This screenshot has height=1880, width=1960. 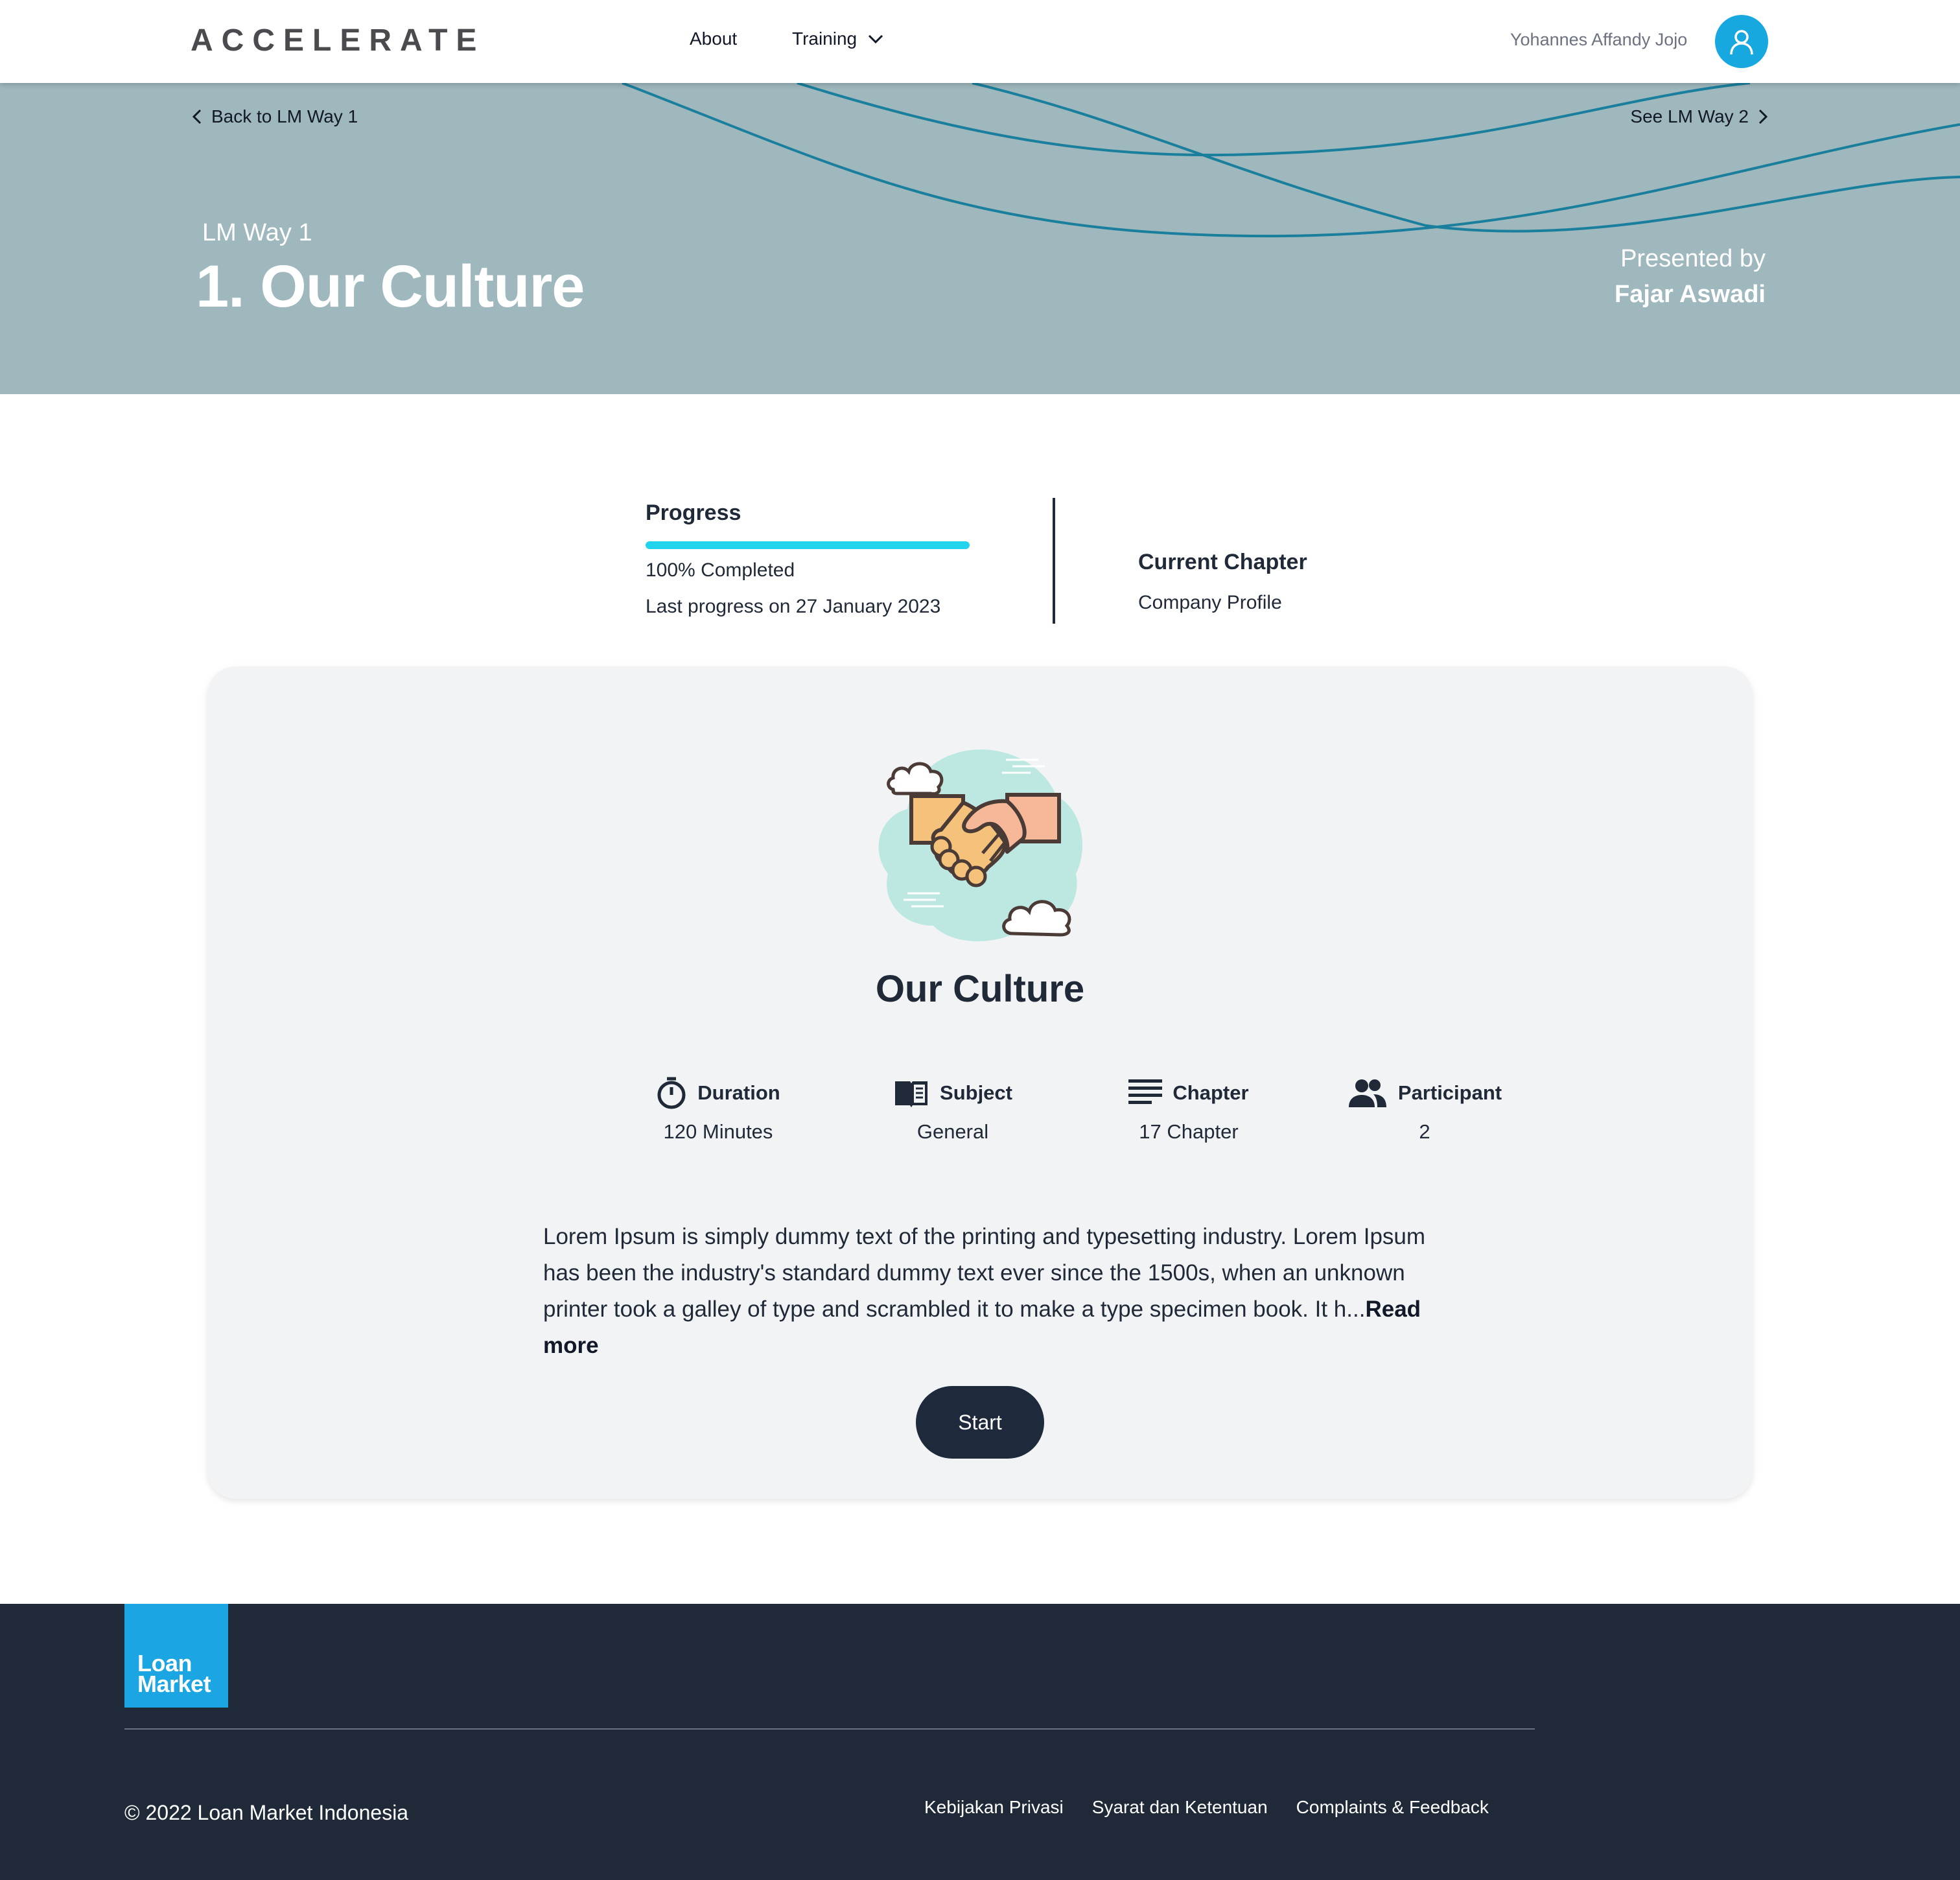 What do you see at coordinates (176, 1656) in the screenshot?
I see `loan-market-logo: Loan Market` at bounding box center [176, 1656].